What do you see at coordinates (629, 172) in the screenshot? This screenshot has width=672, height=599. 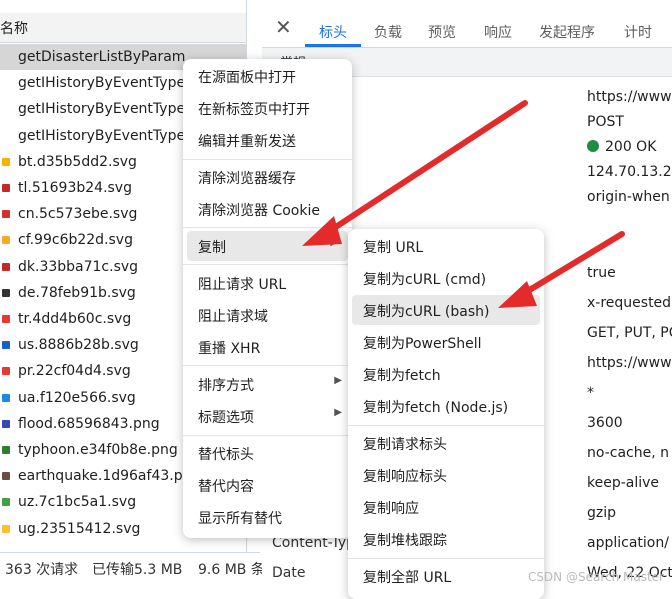 I see `remote-address-value: 124.70.13.22` at bounding box center [629, 172].